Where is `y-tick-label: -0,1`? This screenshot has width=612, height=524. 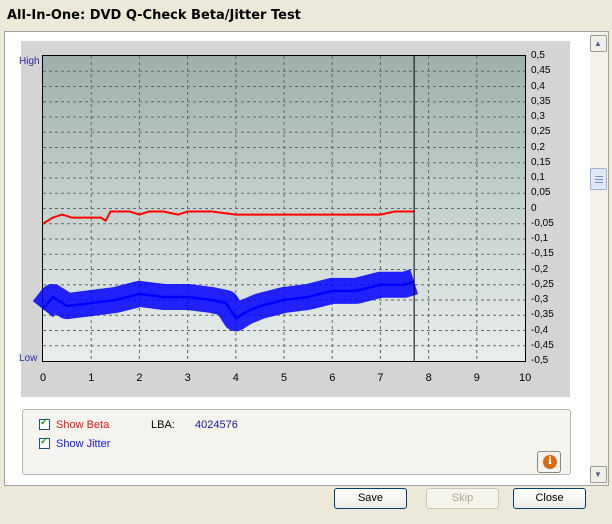 y-tick-label: -0,1 is located at coordinates (540, 238).